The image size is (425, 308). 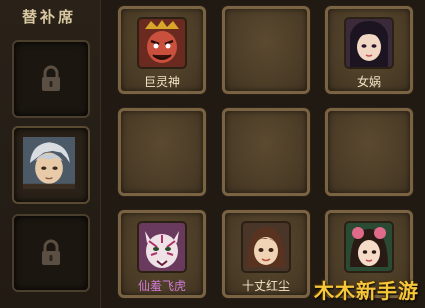 I want to click on watermark: 木木新手游, so click(x=366, y=291).